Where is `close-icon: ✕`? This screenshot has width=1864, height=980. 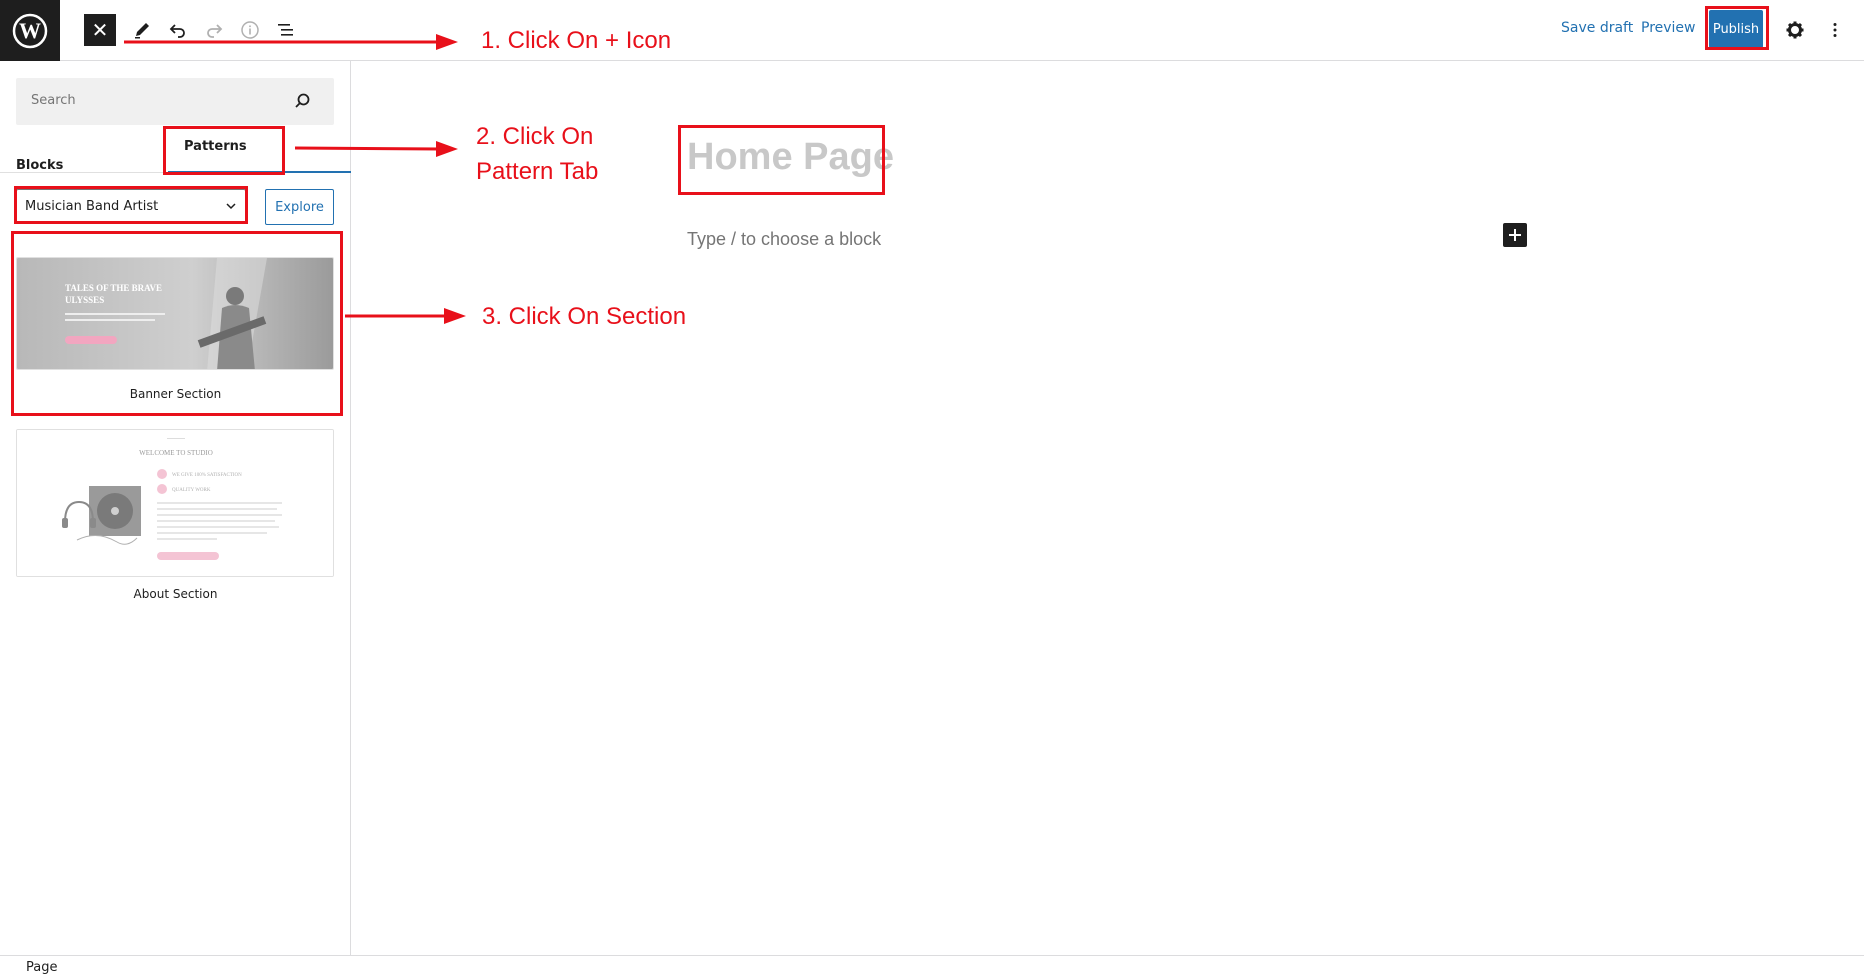
close-icon: ✕ is located at coordinates (100, 30).